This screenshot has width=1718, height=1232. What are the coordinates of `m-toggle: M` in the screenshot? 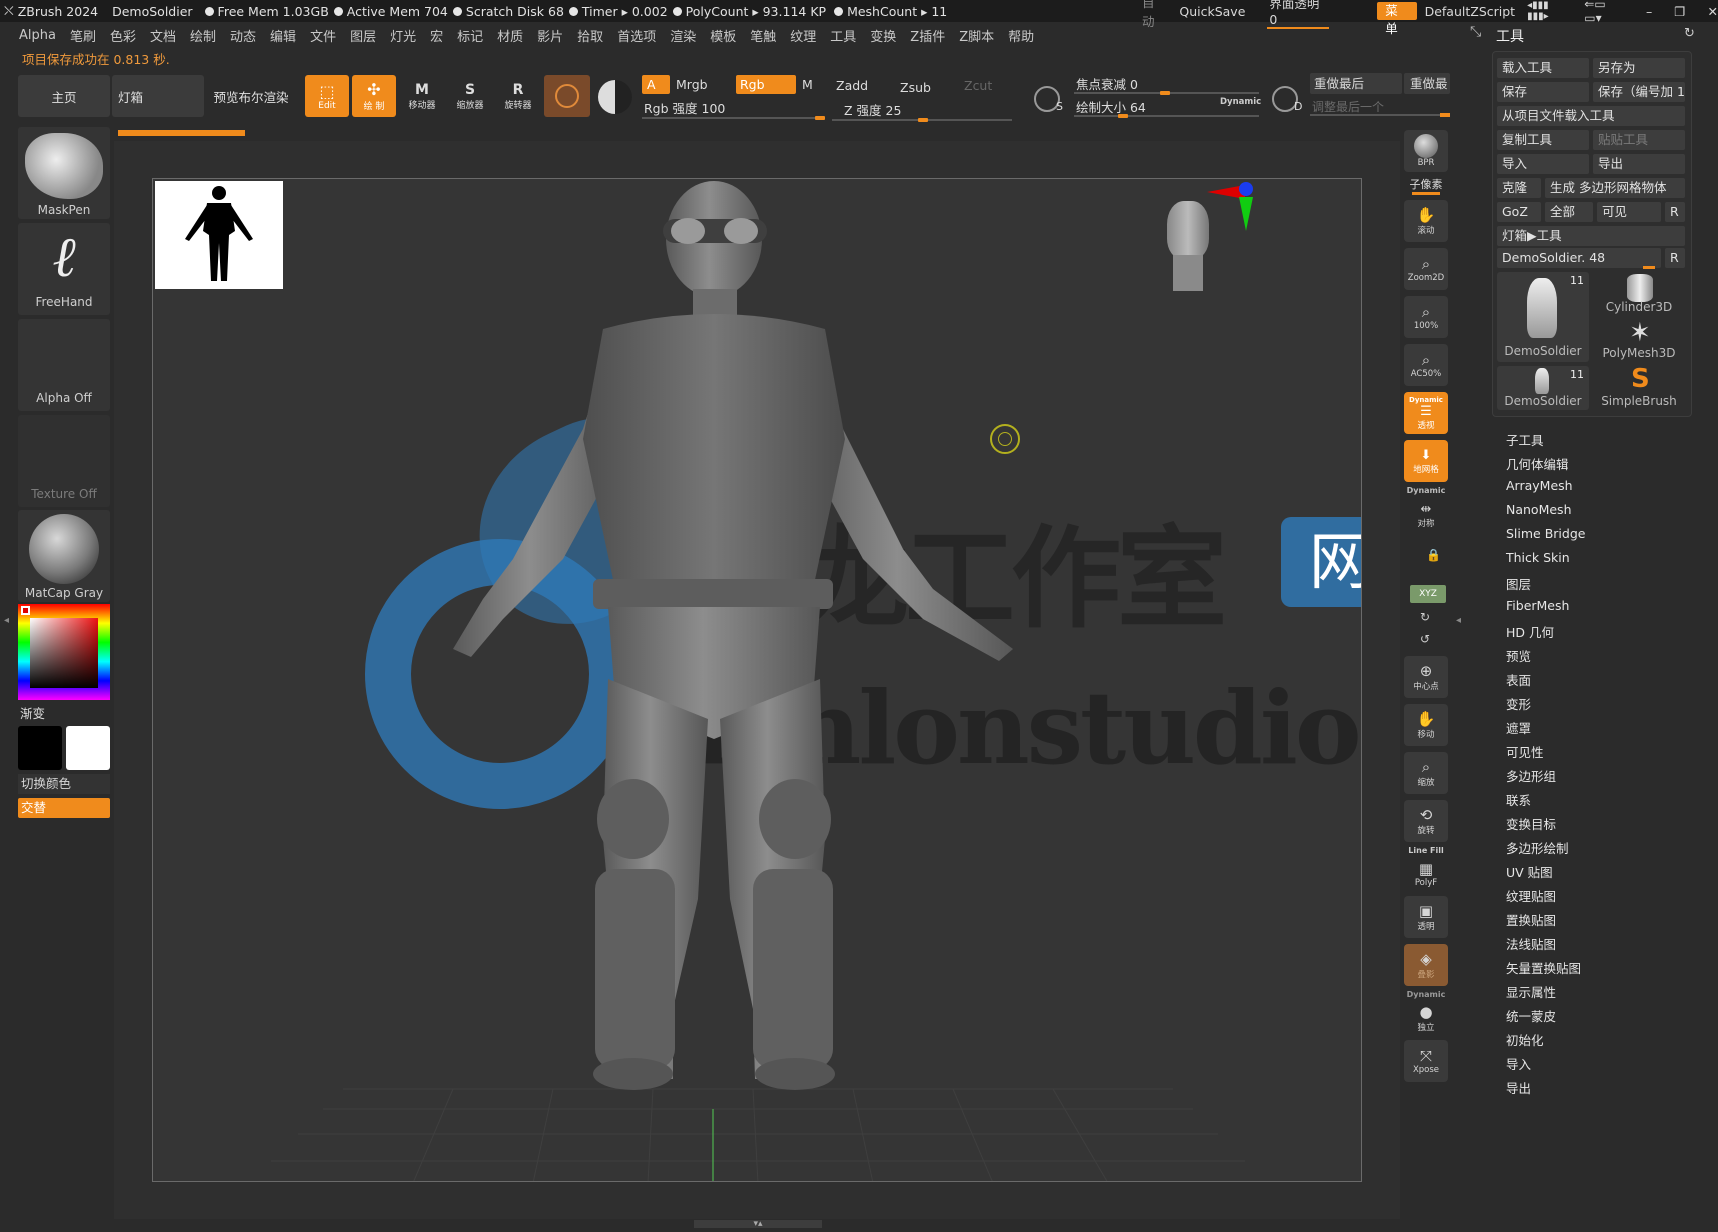 It's located at (807, 84).